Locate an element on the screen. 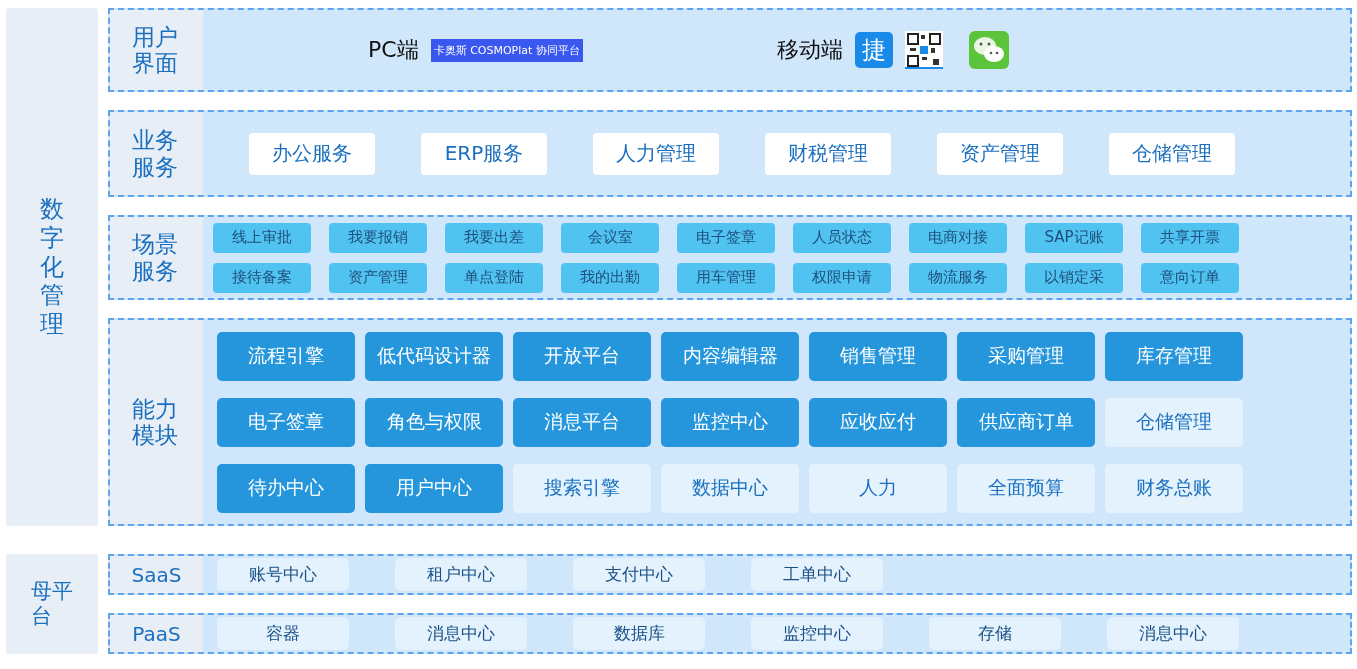 The height and width of the screenshot is (669, 1357). platform-box: 账号中心 is located at coordinates (283, 574).